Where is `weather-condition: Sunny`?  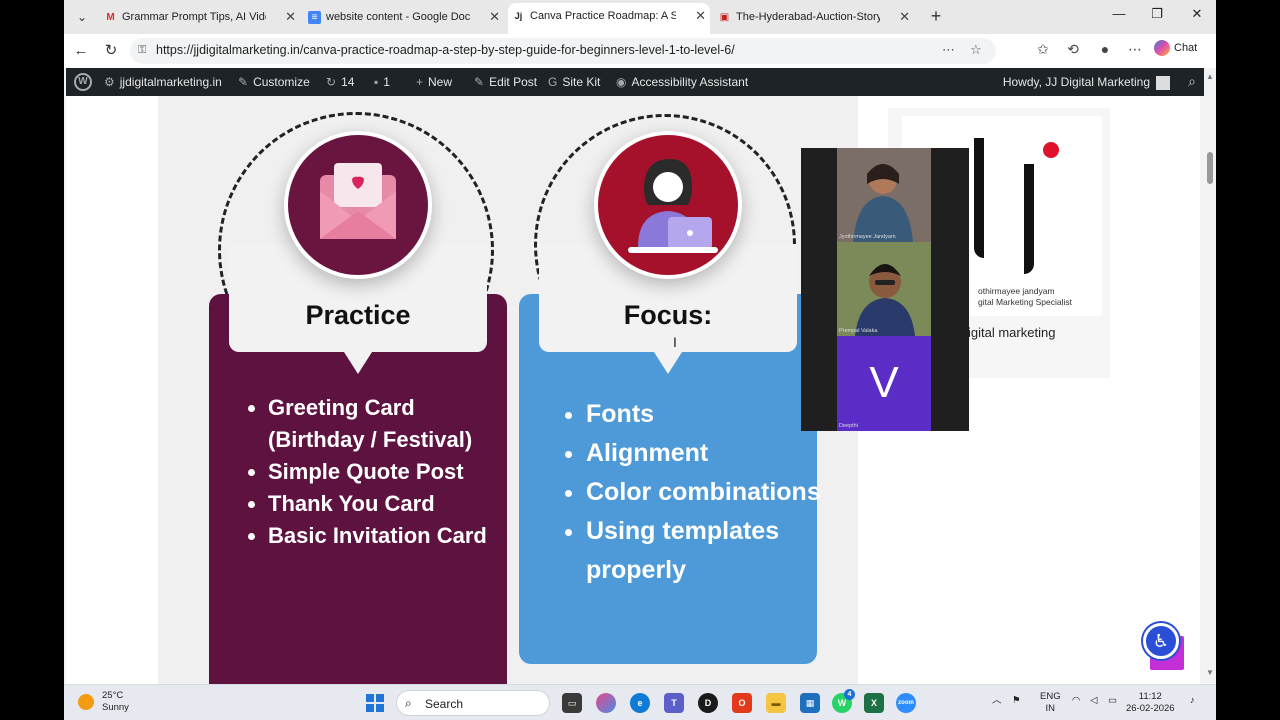 weather-condition: Sunny is located at coordinates (115, 707).